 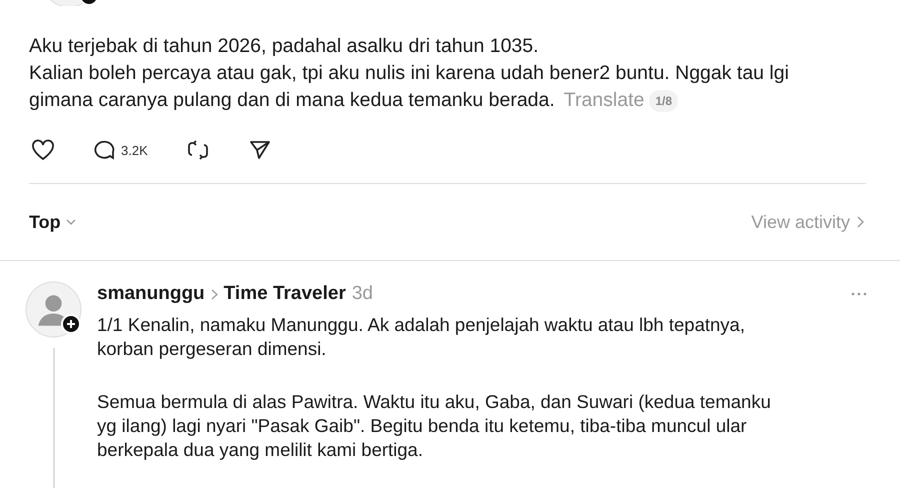 What do you see at coordinates (212, 349) in the screenshot?
I see `reply-text: korban pergeseran dimensi.` at bounding box center [212, 349].